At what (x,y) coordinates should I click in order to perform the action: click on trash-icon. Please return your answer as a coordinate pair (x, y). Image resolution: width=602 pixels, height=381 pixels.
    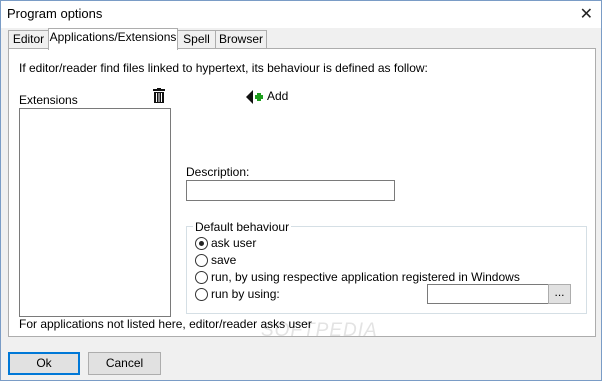
    Looking at the image, I should click on (159, 95).